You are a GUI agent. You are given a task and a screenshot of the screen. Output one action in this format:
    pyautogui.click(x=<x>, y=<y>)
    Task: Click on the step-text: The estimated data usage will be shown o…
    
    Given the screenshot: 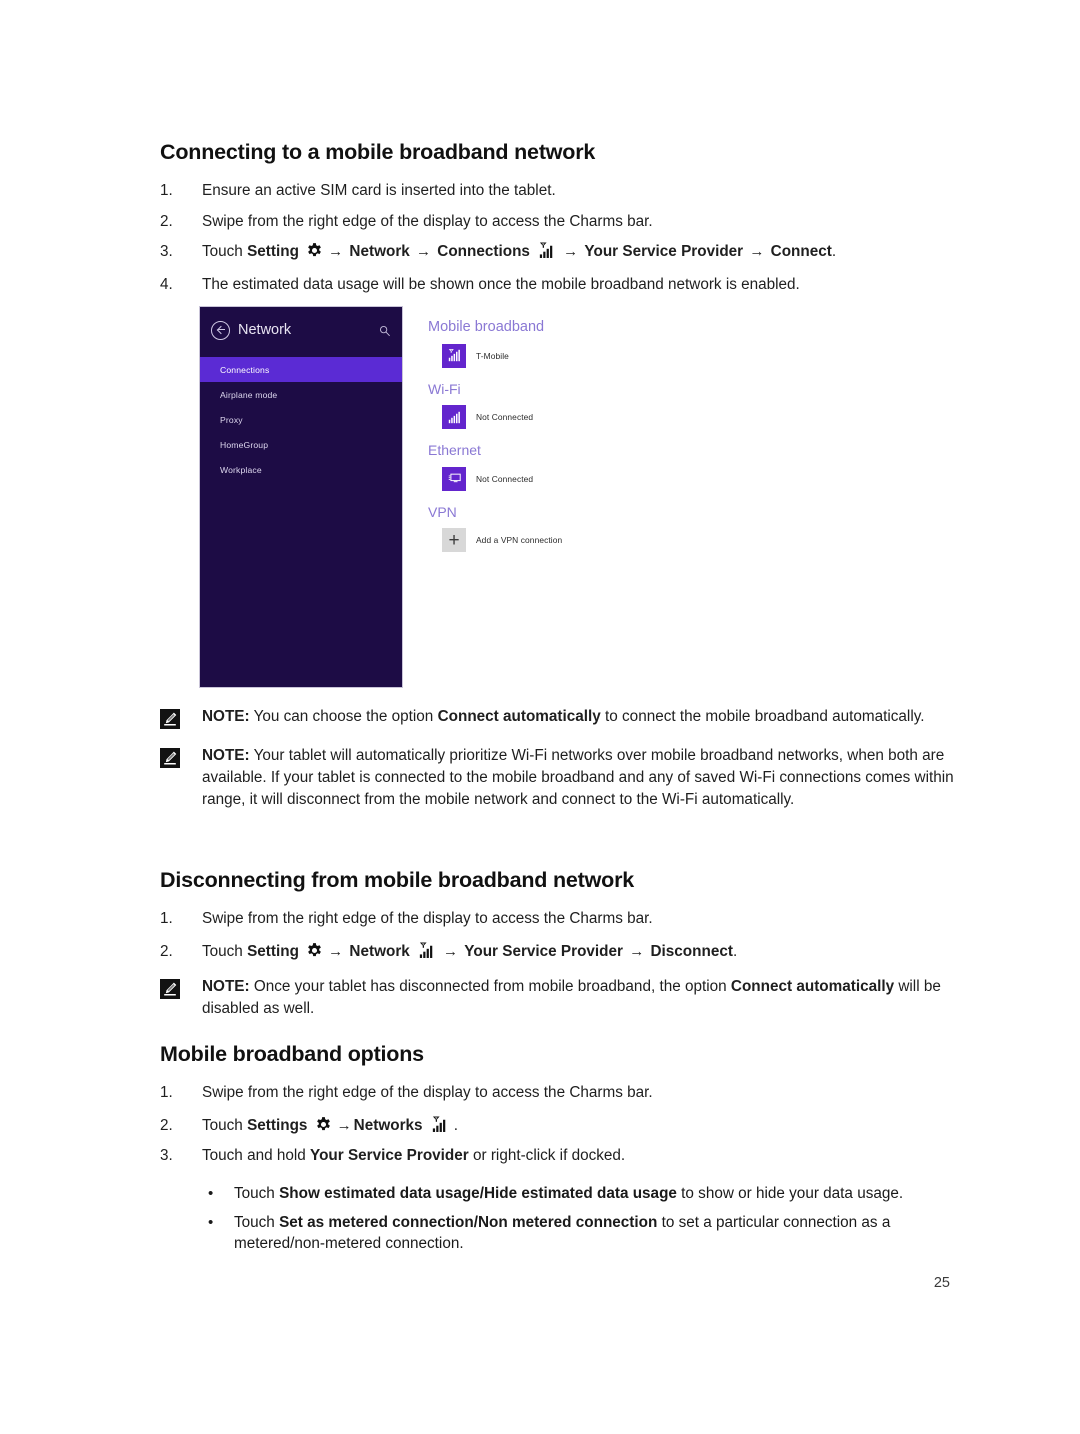 What is the action you would take?
    pyautogui.click(x=501, y=284)
    